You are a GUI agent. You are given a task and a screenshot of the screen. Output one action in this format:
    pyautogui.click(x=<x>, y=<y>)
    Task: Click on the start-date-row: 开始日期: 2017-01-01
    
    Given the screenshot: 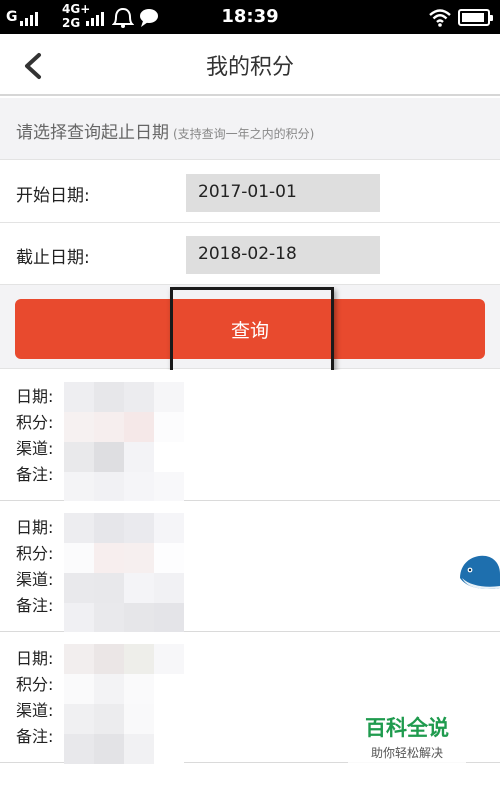 What is the action you would take?
    pyautogui.click(x=250, y=192)
    